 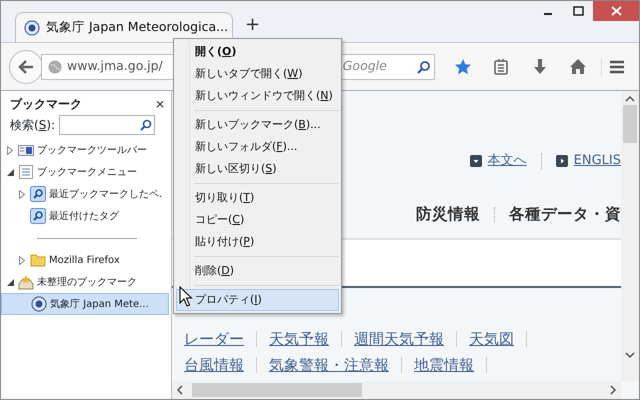 I want to click on sidebar-title: ブックマーク, so click(x=46, y=104).